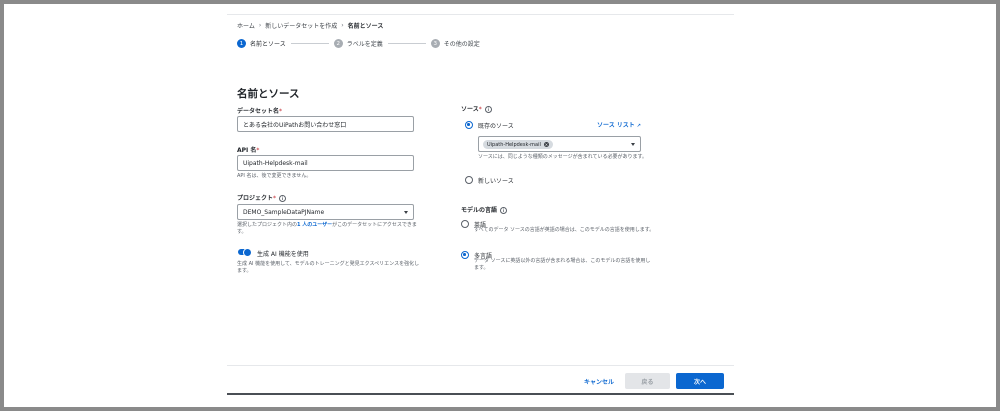 Image resolution: width=1000 pixels, height=411 pixels. Describe the element at coordinates (514, 144) in the screenshot. I see `source-chip-label: Uipath-Helpdesk-mail` at that location.